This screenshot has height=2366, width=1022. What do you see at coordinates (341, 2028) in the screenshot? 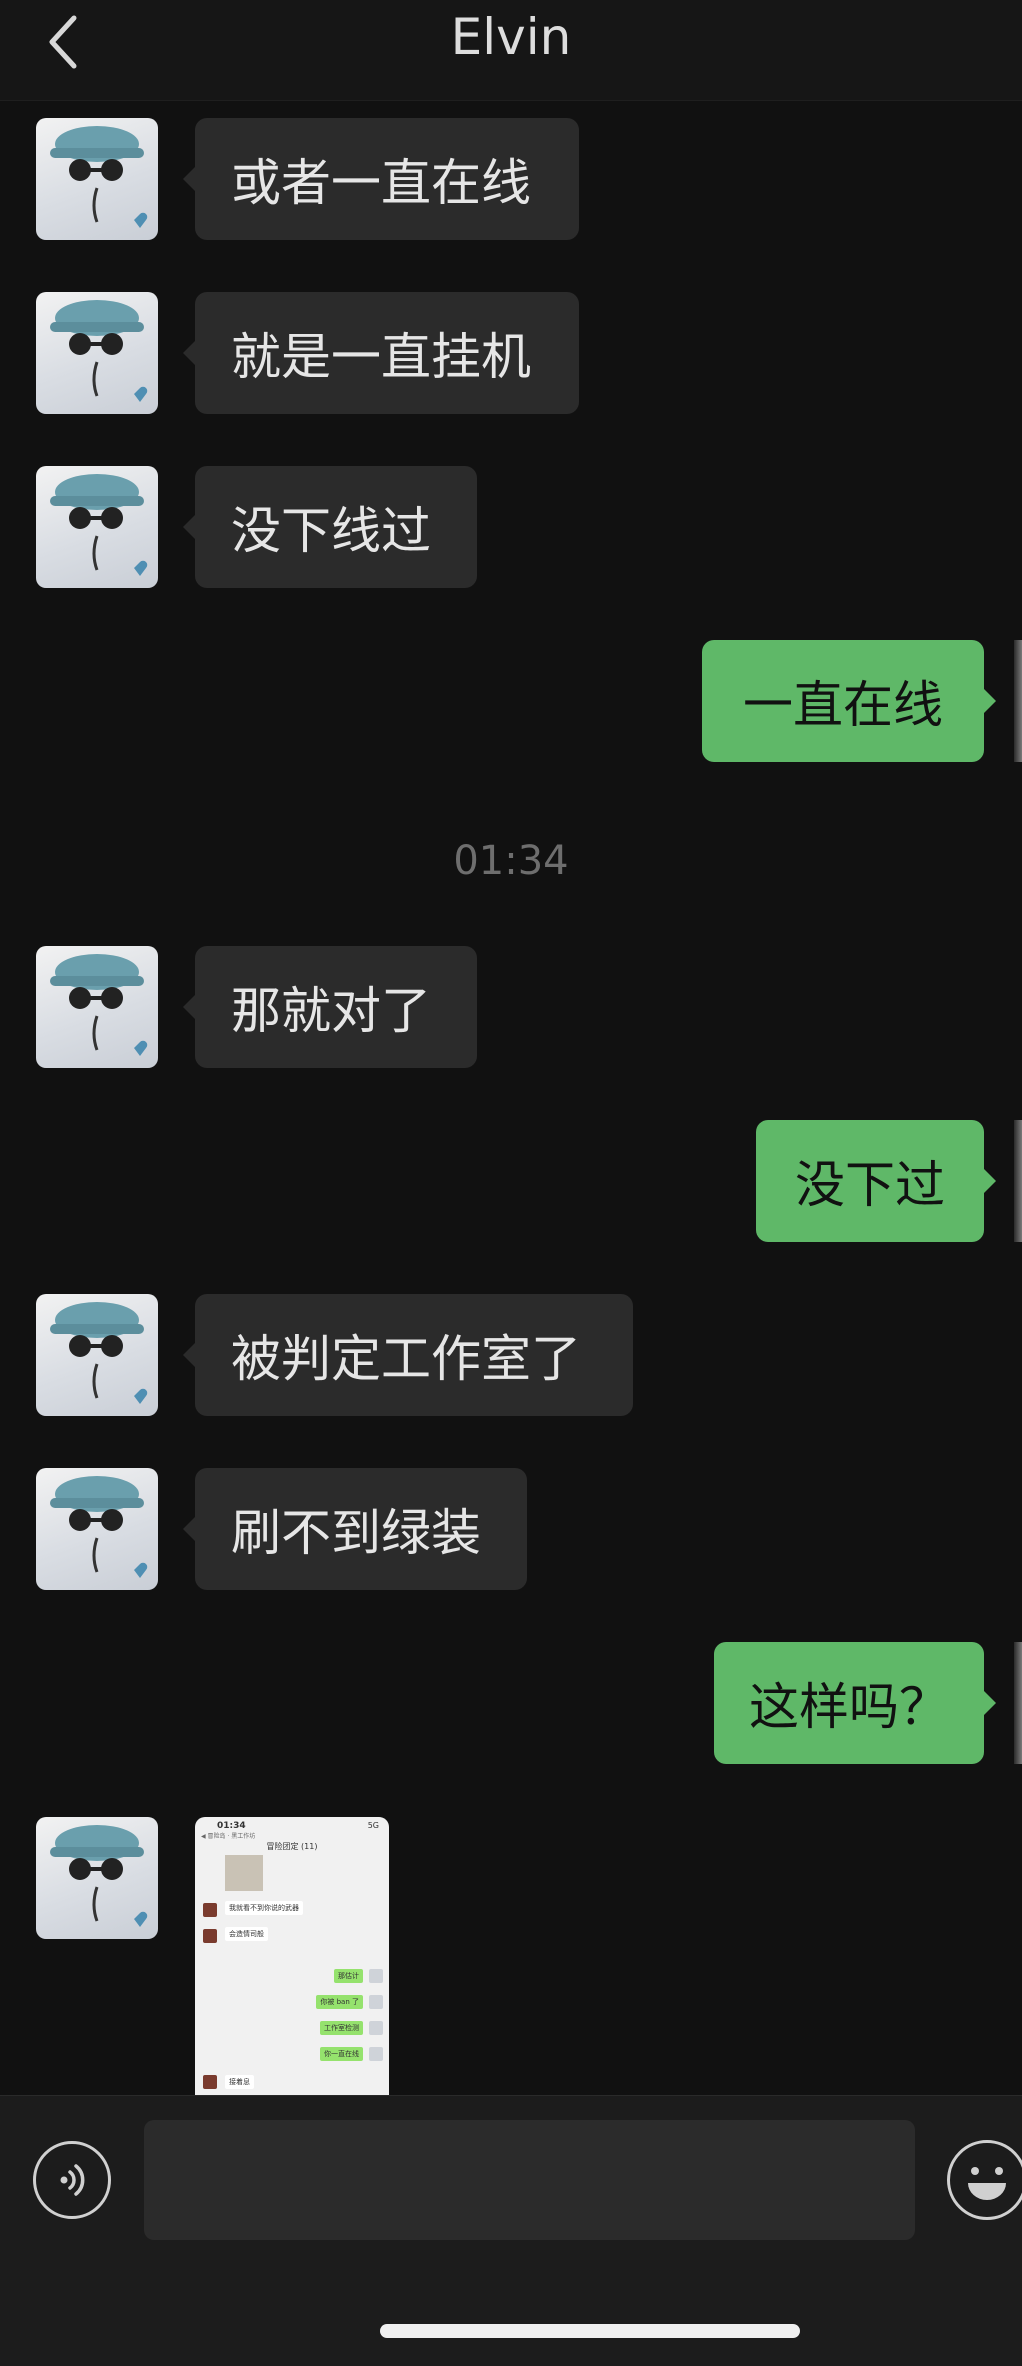
I see `thumb-row: 工作室检测` at bounding box center [341, 2028].